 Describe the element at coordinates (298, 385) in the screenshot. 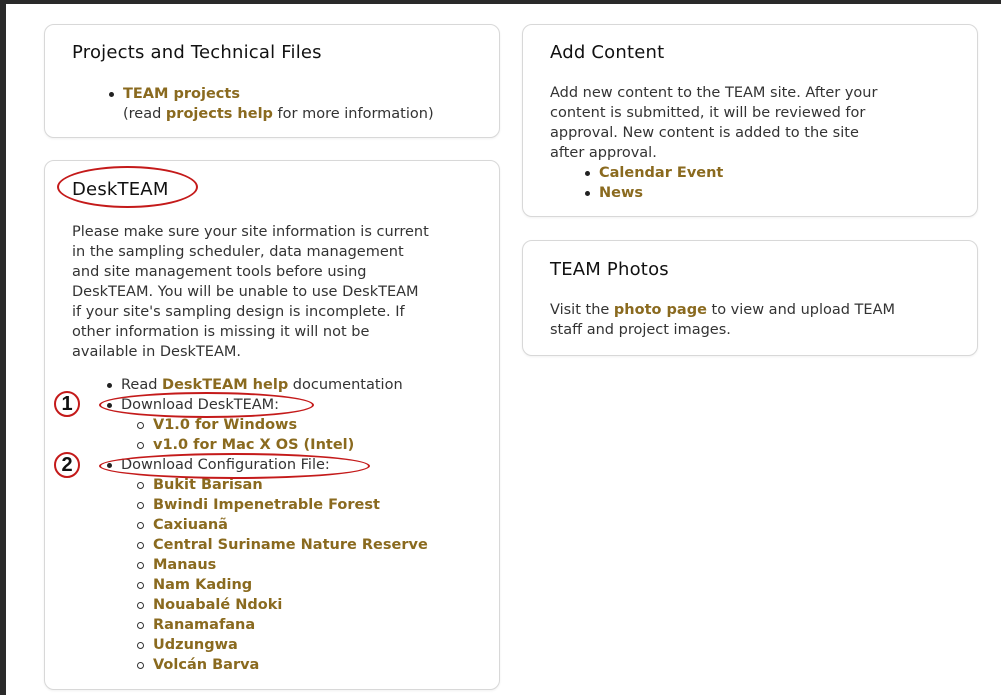

I see `list-item: Read DeskTEAM help documentation` at that location.